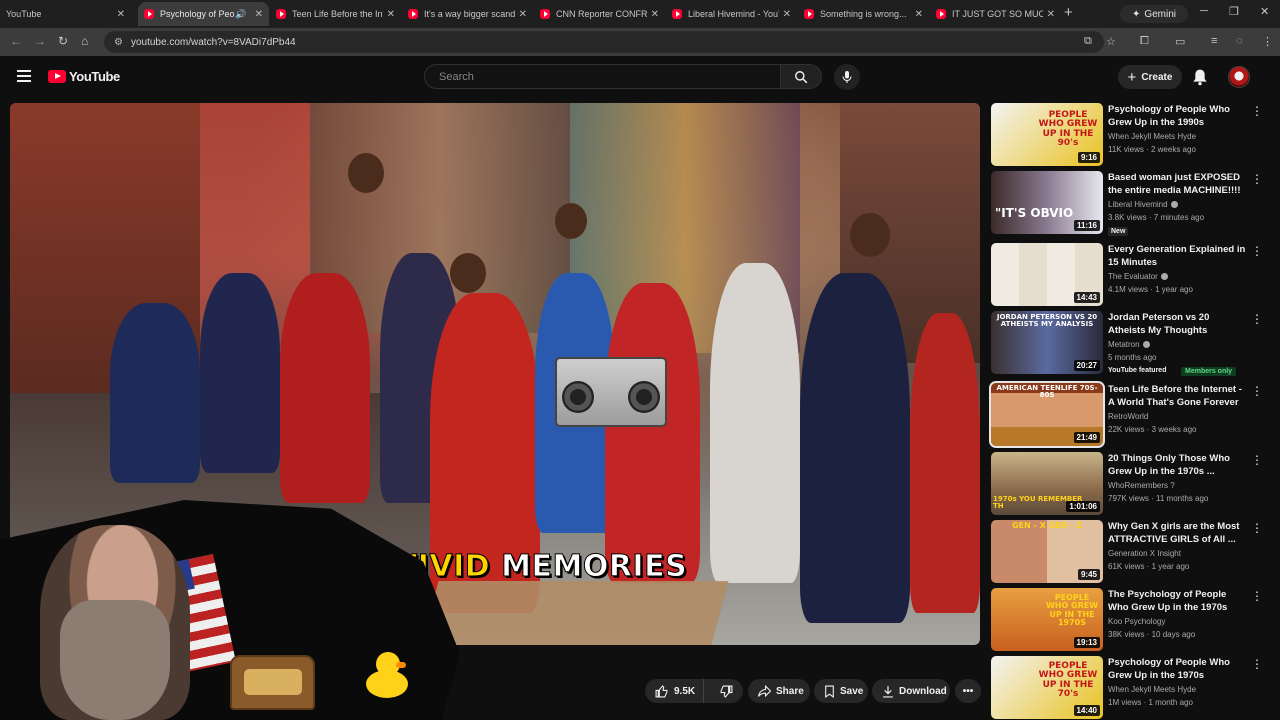  Describe the element at coordinates (1264, 11) in the screenshot. I see `close-window-icon: ✕` at that location.